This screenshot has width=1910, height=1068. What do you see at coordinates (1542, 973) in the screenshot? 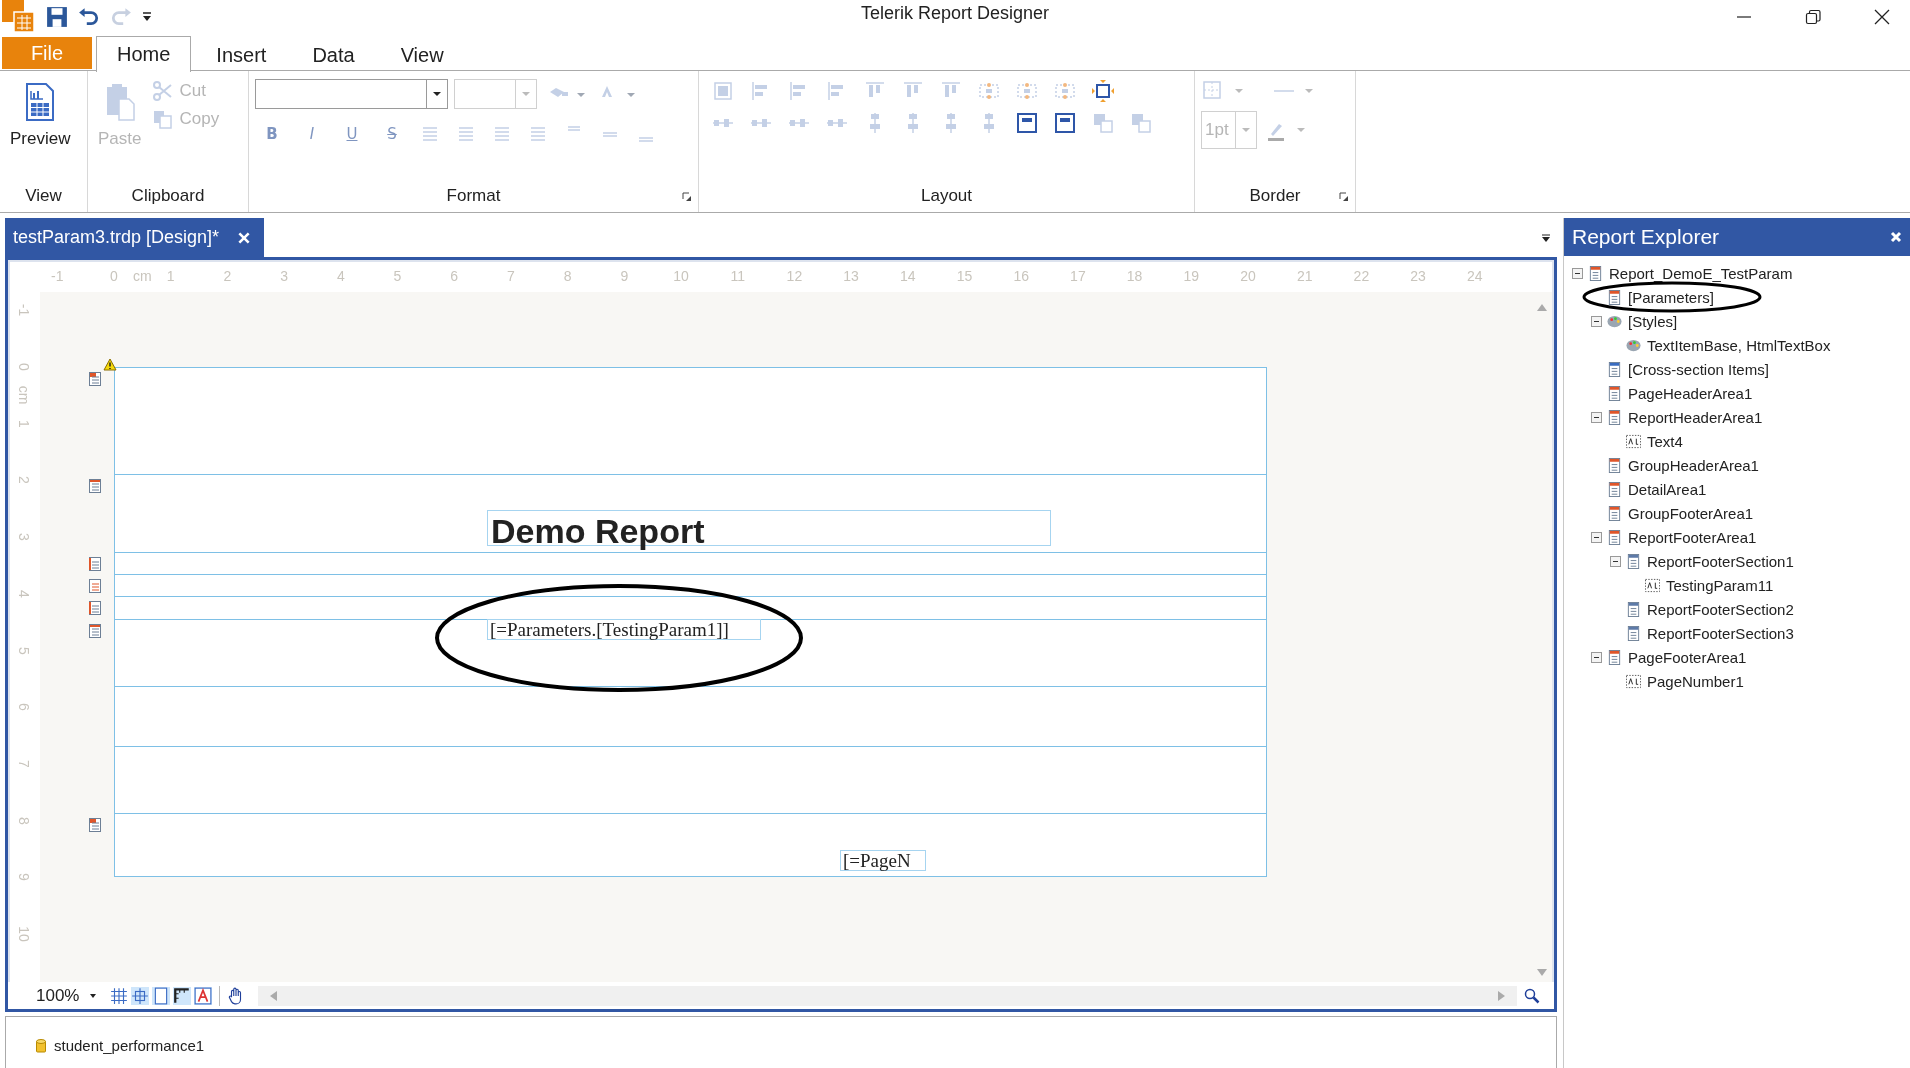
I see `scroll-down-icon` at bounding box center [1542, 973].